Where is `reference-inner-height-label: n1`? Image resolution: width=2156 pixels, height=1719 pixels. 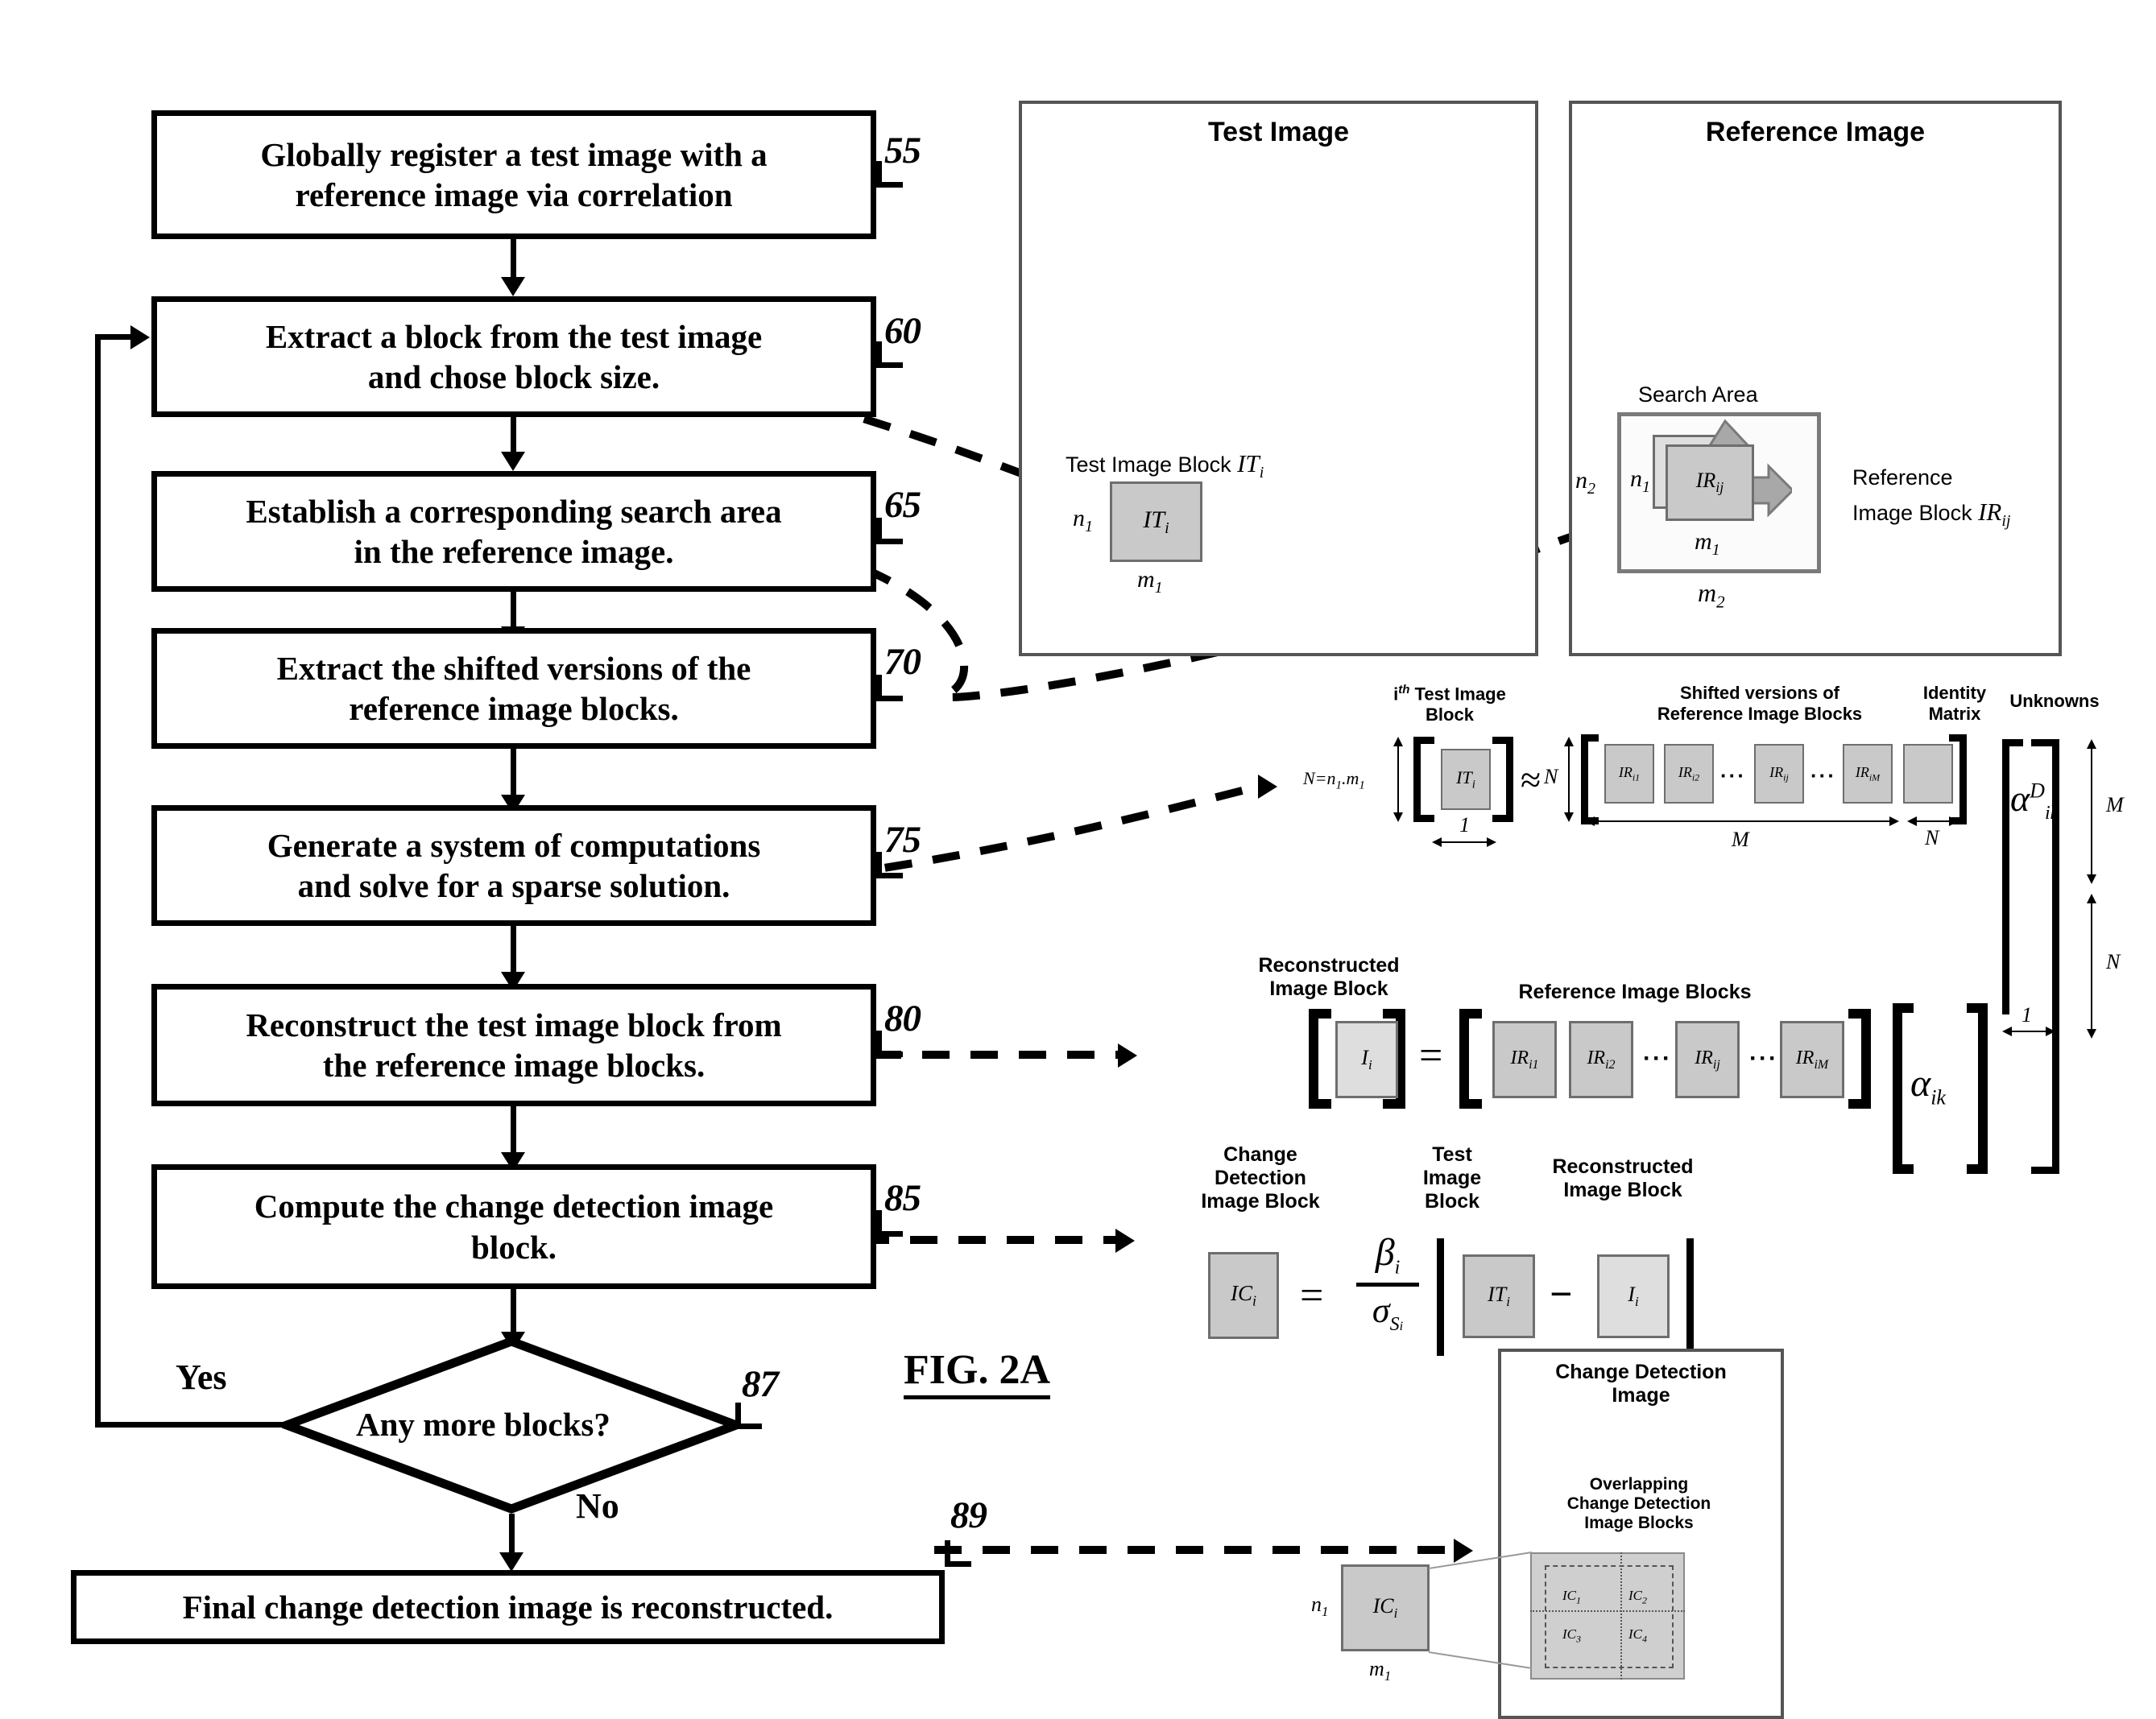
reference-inner-height-label: n1 is located at coordinates (1640, 480).